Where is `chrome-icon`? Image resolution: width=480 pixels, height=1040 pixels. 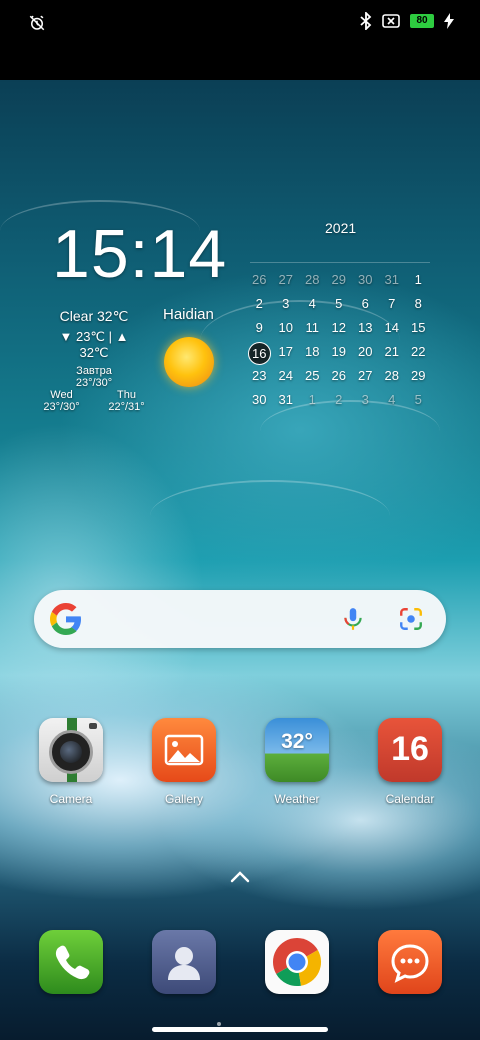 chrome-icon is located at coordinates (297, 962).